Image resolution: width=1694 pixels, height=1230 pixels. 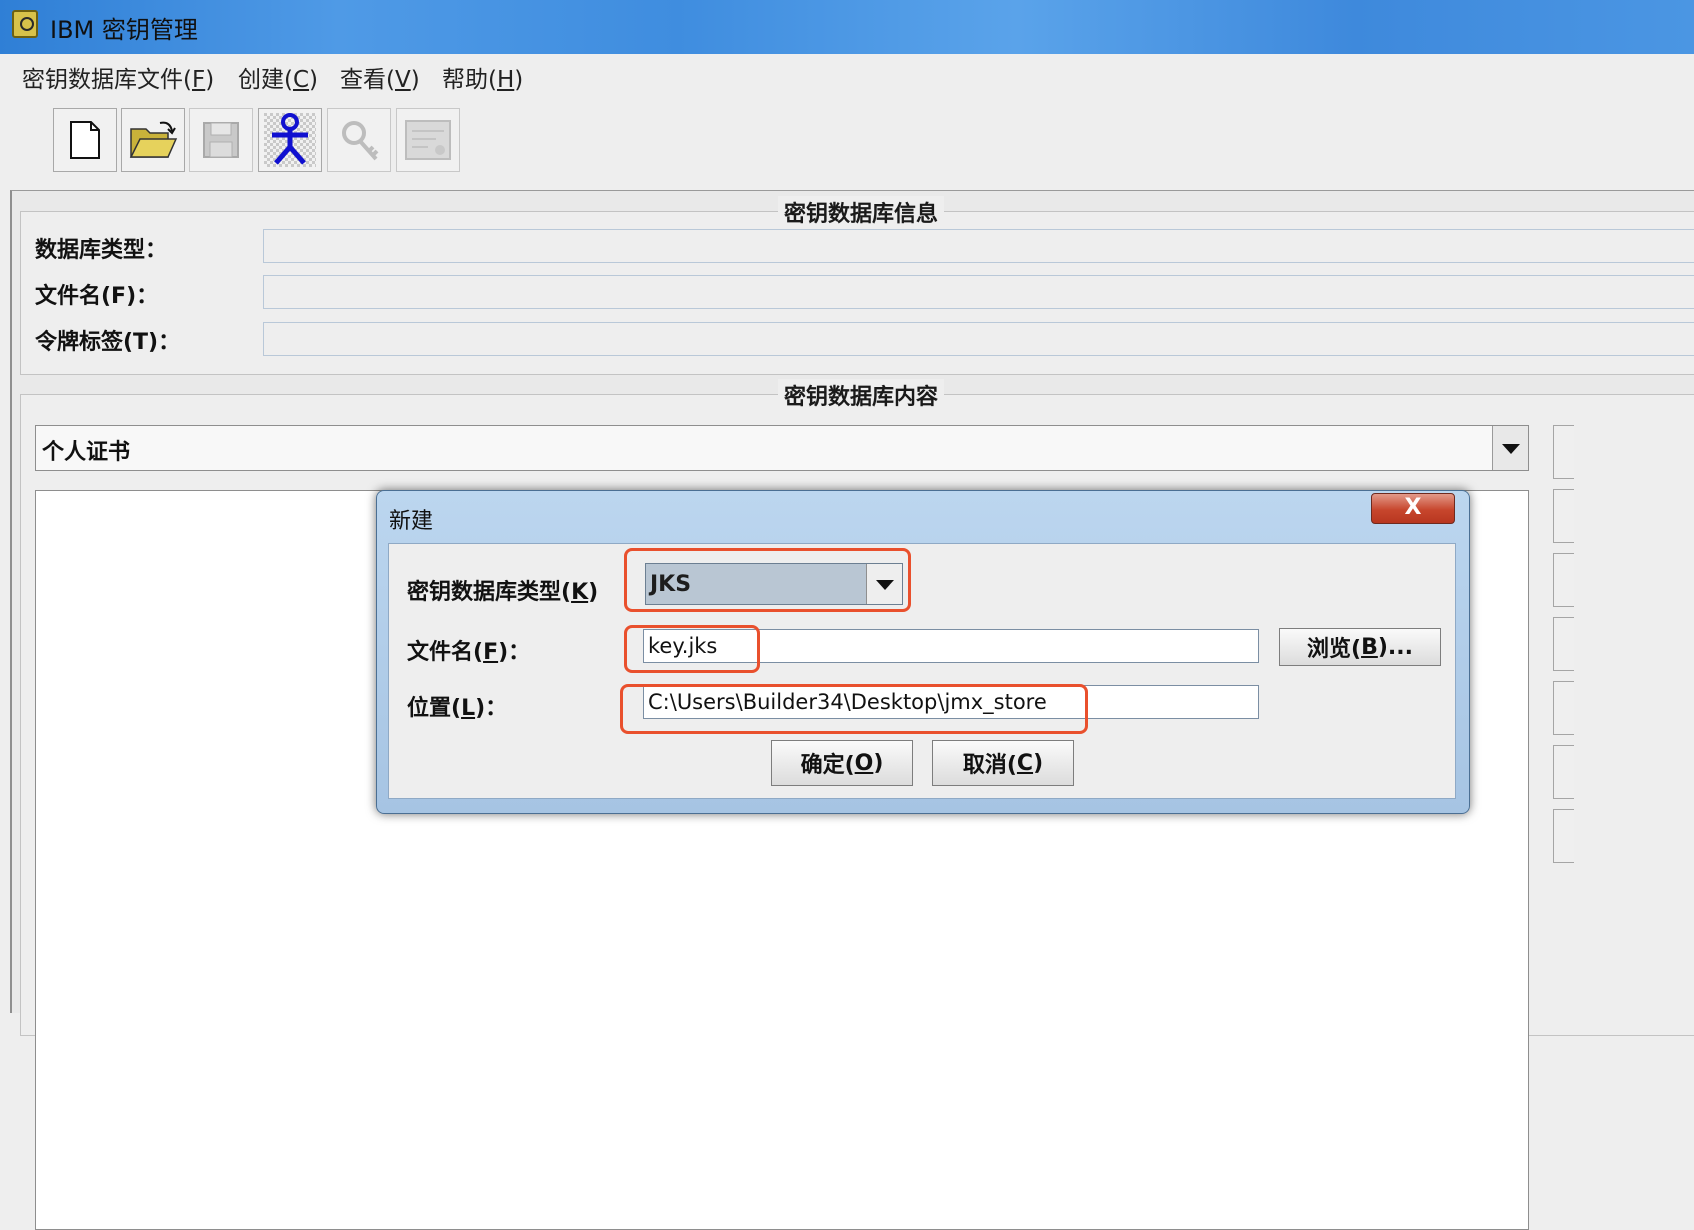 What do you see at coordinates (782, 448) in the screenshot?
I see `cert-type-select: 个人证书` at bounding box center [782, 448].